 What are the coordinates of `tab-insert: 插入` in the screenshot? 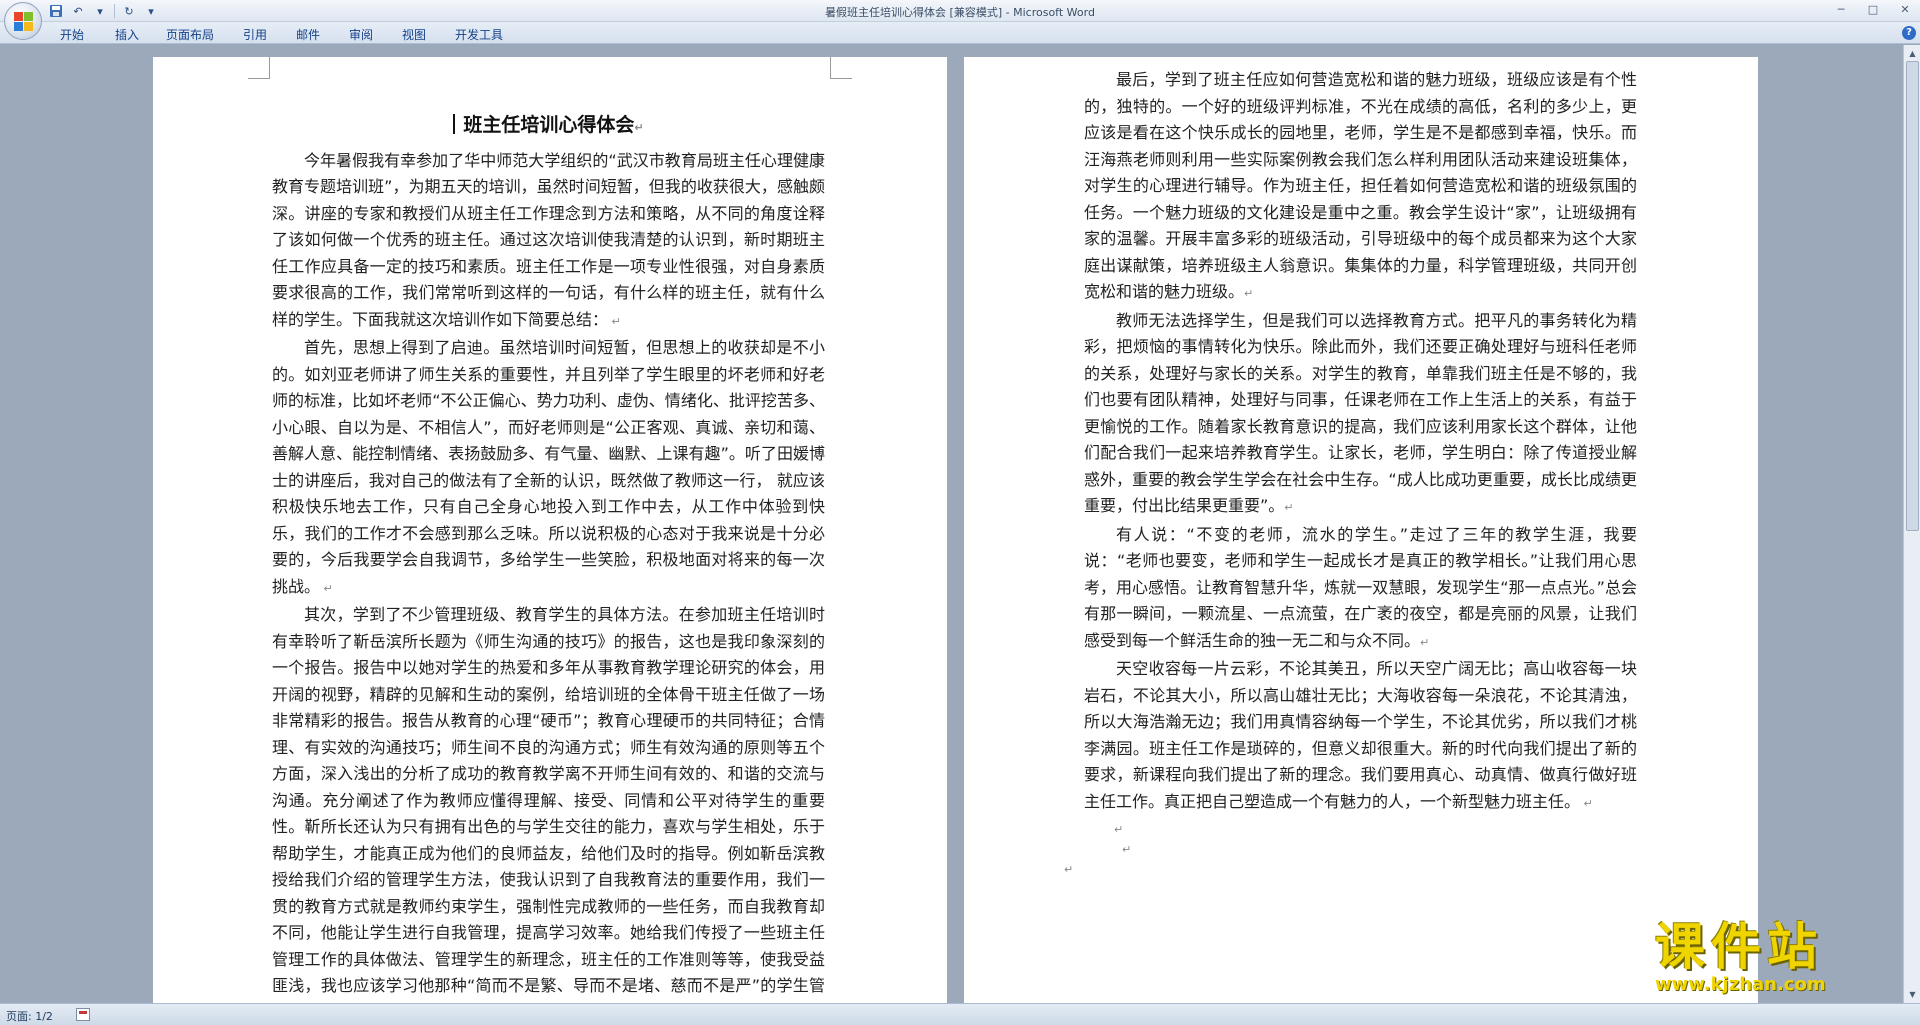 It's located at (127, 34).